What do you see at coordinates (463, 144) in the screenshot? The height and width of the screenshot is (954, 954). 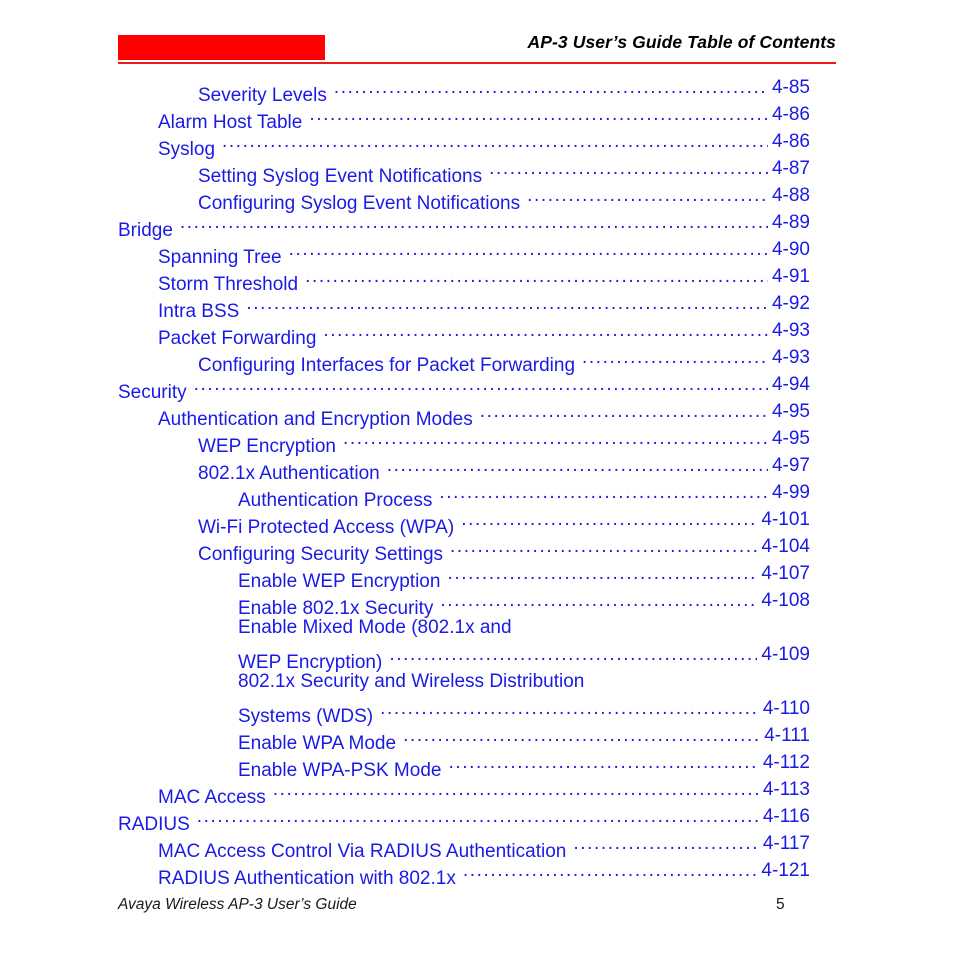 I see `toc-entry-line: Syslog` at bounding box center [463, 144].